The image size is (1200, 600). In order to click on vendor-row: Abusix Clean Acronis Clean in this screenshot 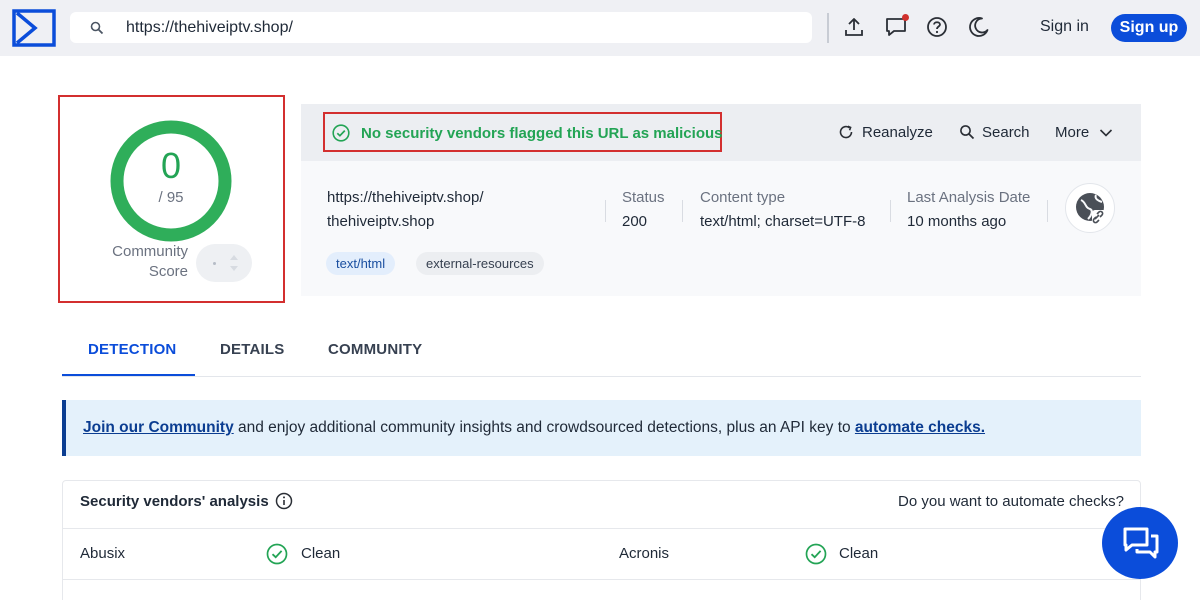, I will do `click(601, 553)`.